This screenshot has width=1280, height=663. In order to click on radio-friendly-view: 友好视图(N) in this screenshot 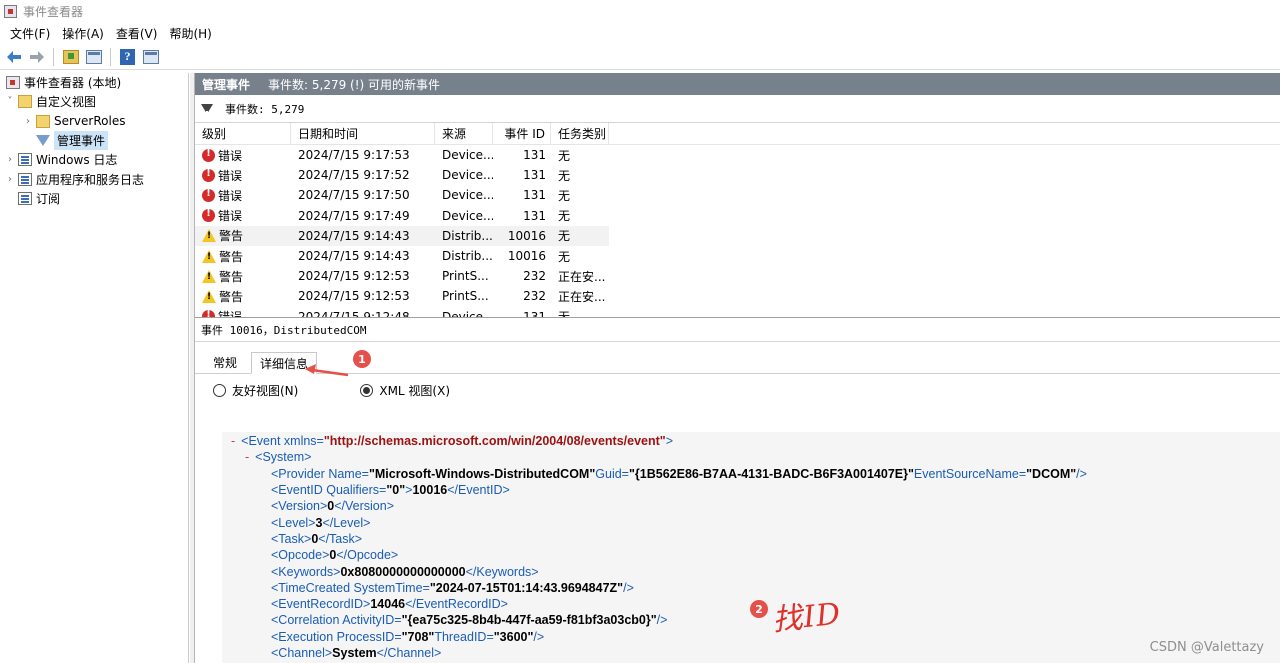, I will do `click(255, 390)`.